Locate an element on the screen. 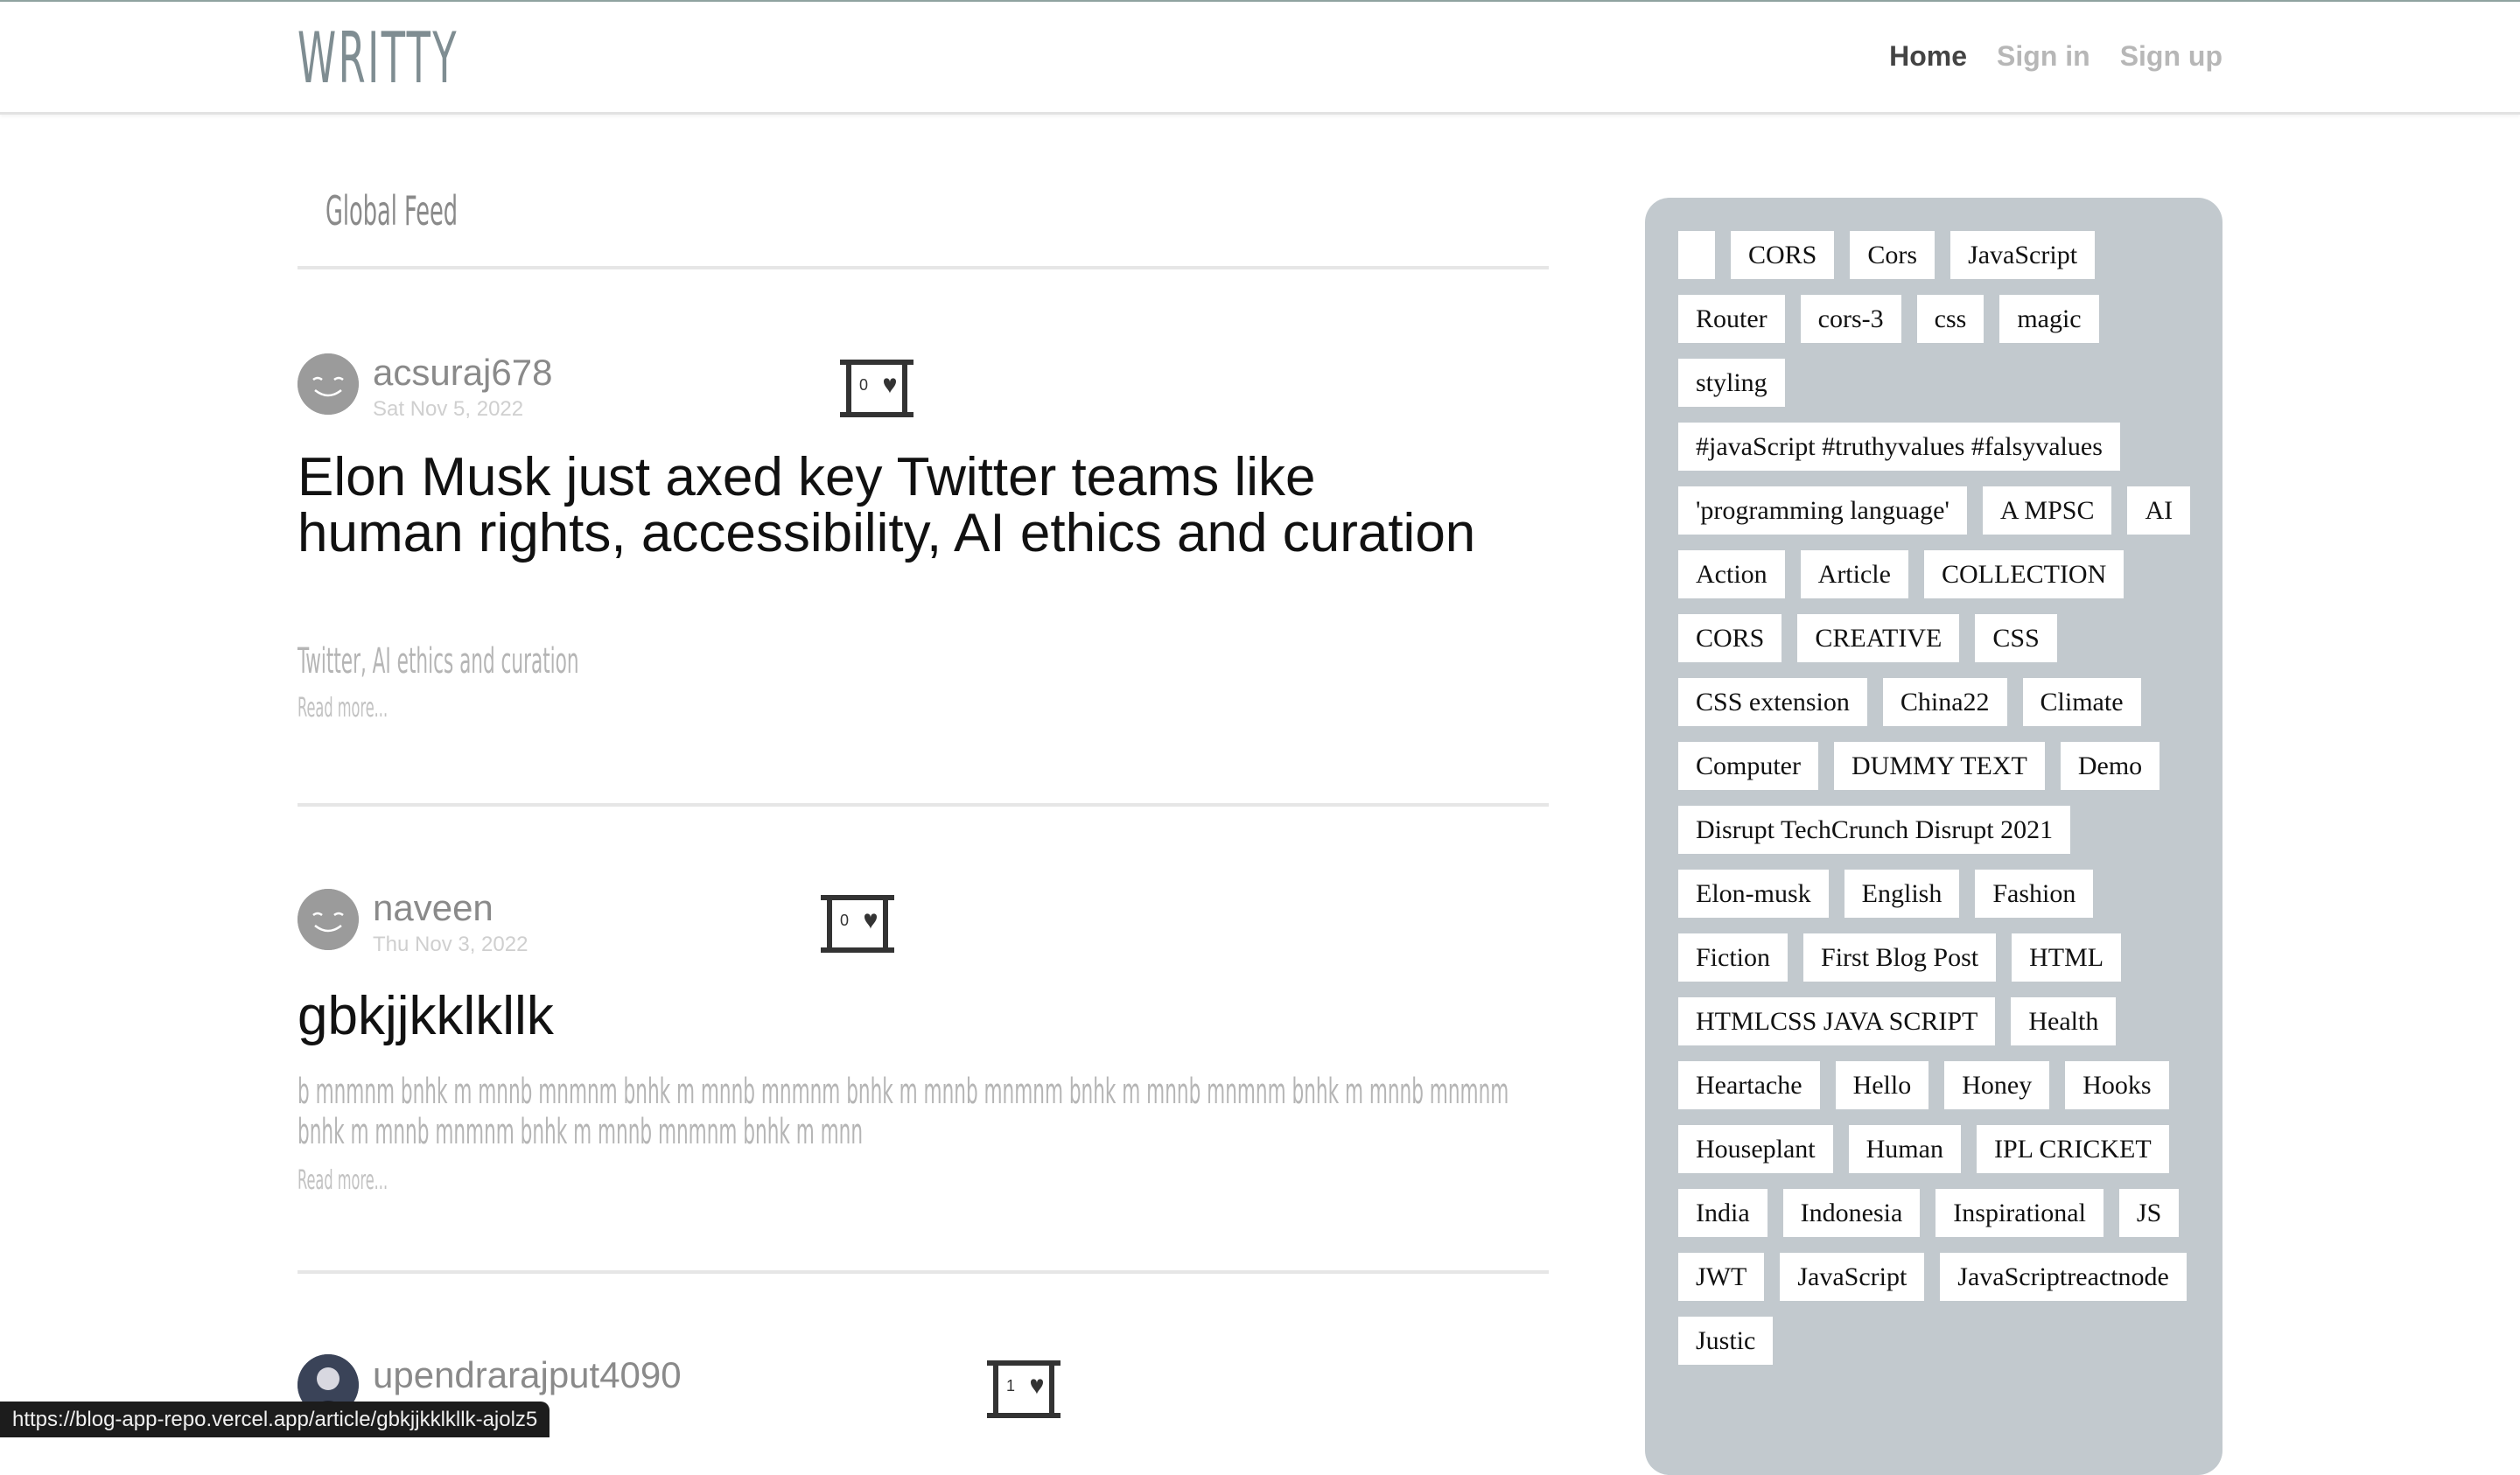 This screenshot has height=1475, width=2520. tag-pill: Heartache is located at coordinates (1749, 1085).